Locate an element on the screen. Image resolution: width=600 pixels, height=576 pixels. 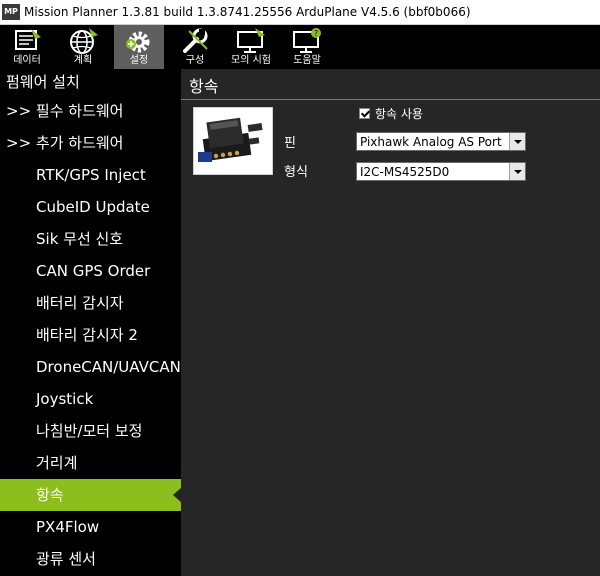
airspeed-sensor-image is located at coordinates (233, 141).